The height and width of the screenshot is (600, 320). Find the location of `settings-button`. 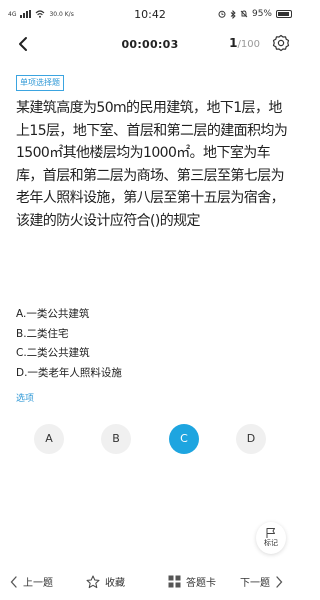

settings-button is located at coordinates (281, 43).